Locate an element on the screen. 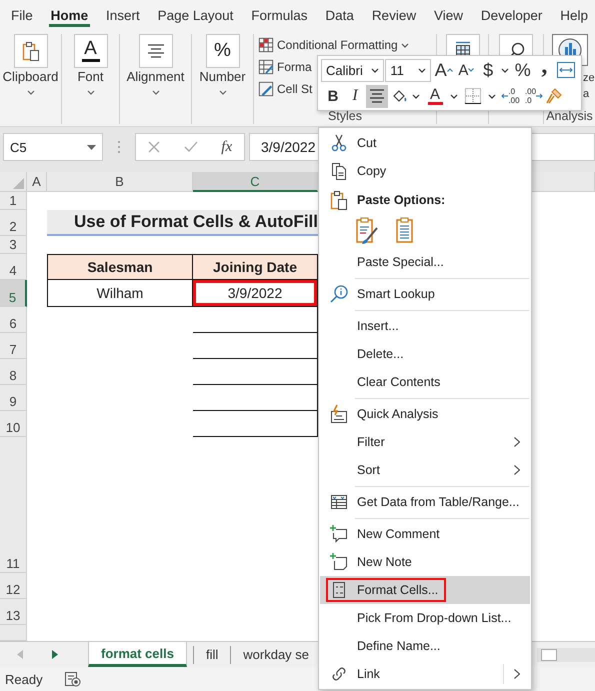  table-header-cell: Joining Date is located at coordinates (255, 267).